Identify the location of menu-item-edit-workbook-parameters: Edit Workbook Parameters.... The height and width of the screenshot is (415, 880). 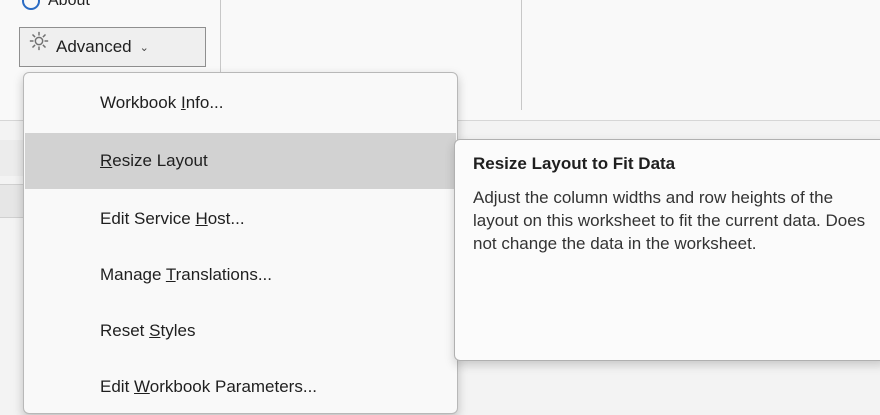
(240, 387).